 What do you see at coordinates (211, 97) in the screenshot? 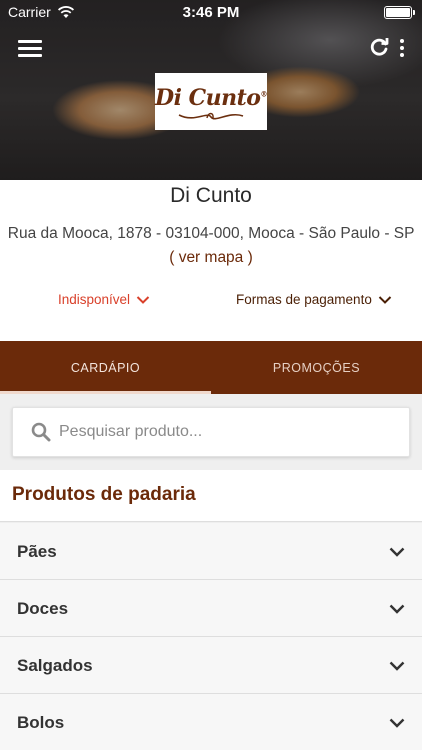
I see `logo-text: Di Cunto®` at bounding box center [211, 97].